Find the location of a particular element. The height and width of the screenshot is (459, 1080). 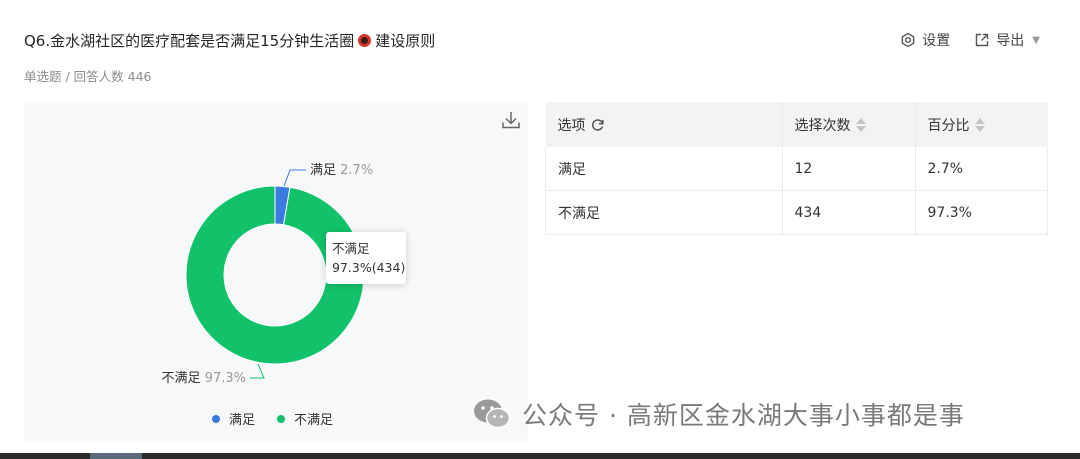

legend-item-satisfied: 满足 is located at coordinates (233, 418).